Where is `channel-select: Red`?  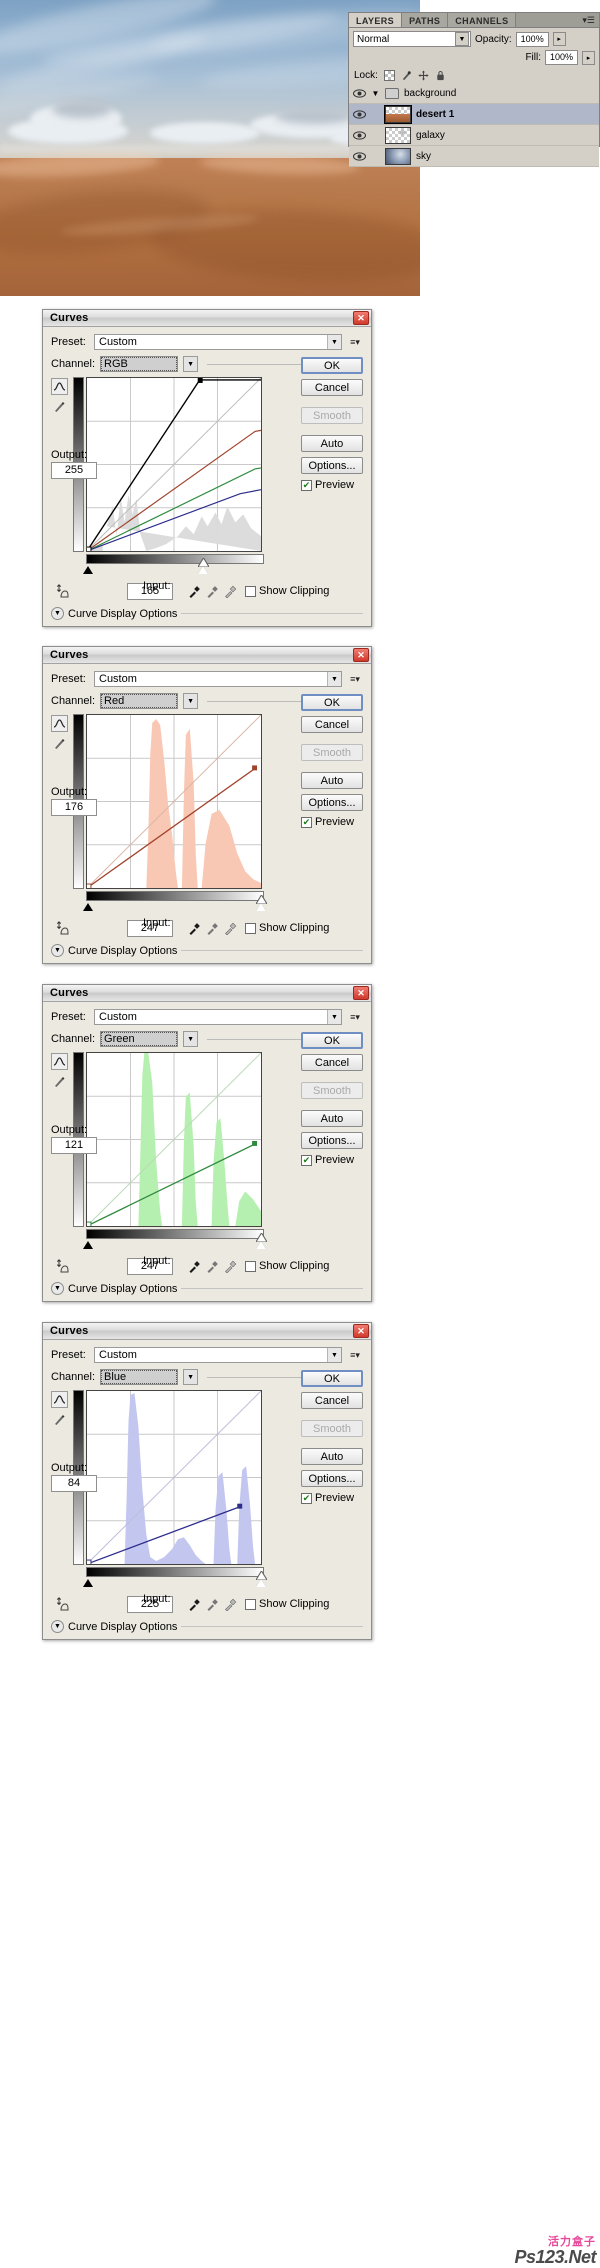
channel-select: Red is located at coordinates (139, 701).